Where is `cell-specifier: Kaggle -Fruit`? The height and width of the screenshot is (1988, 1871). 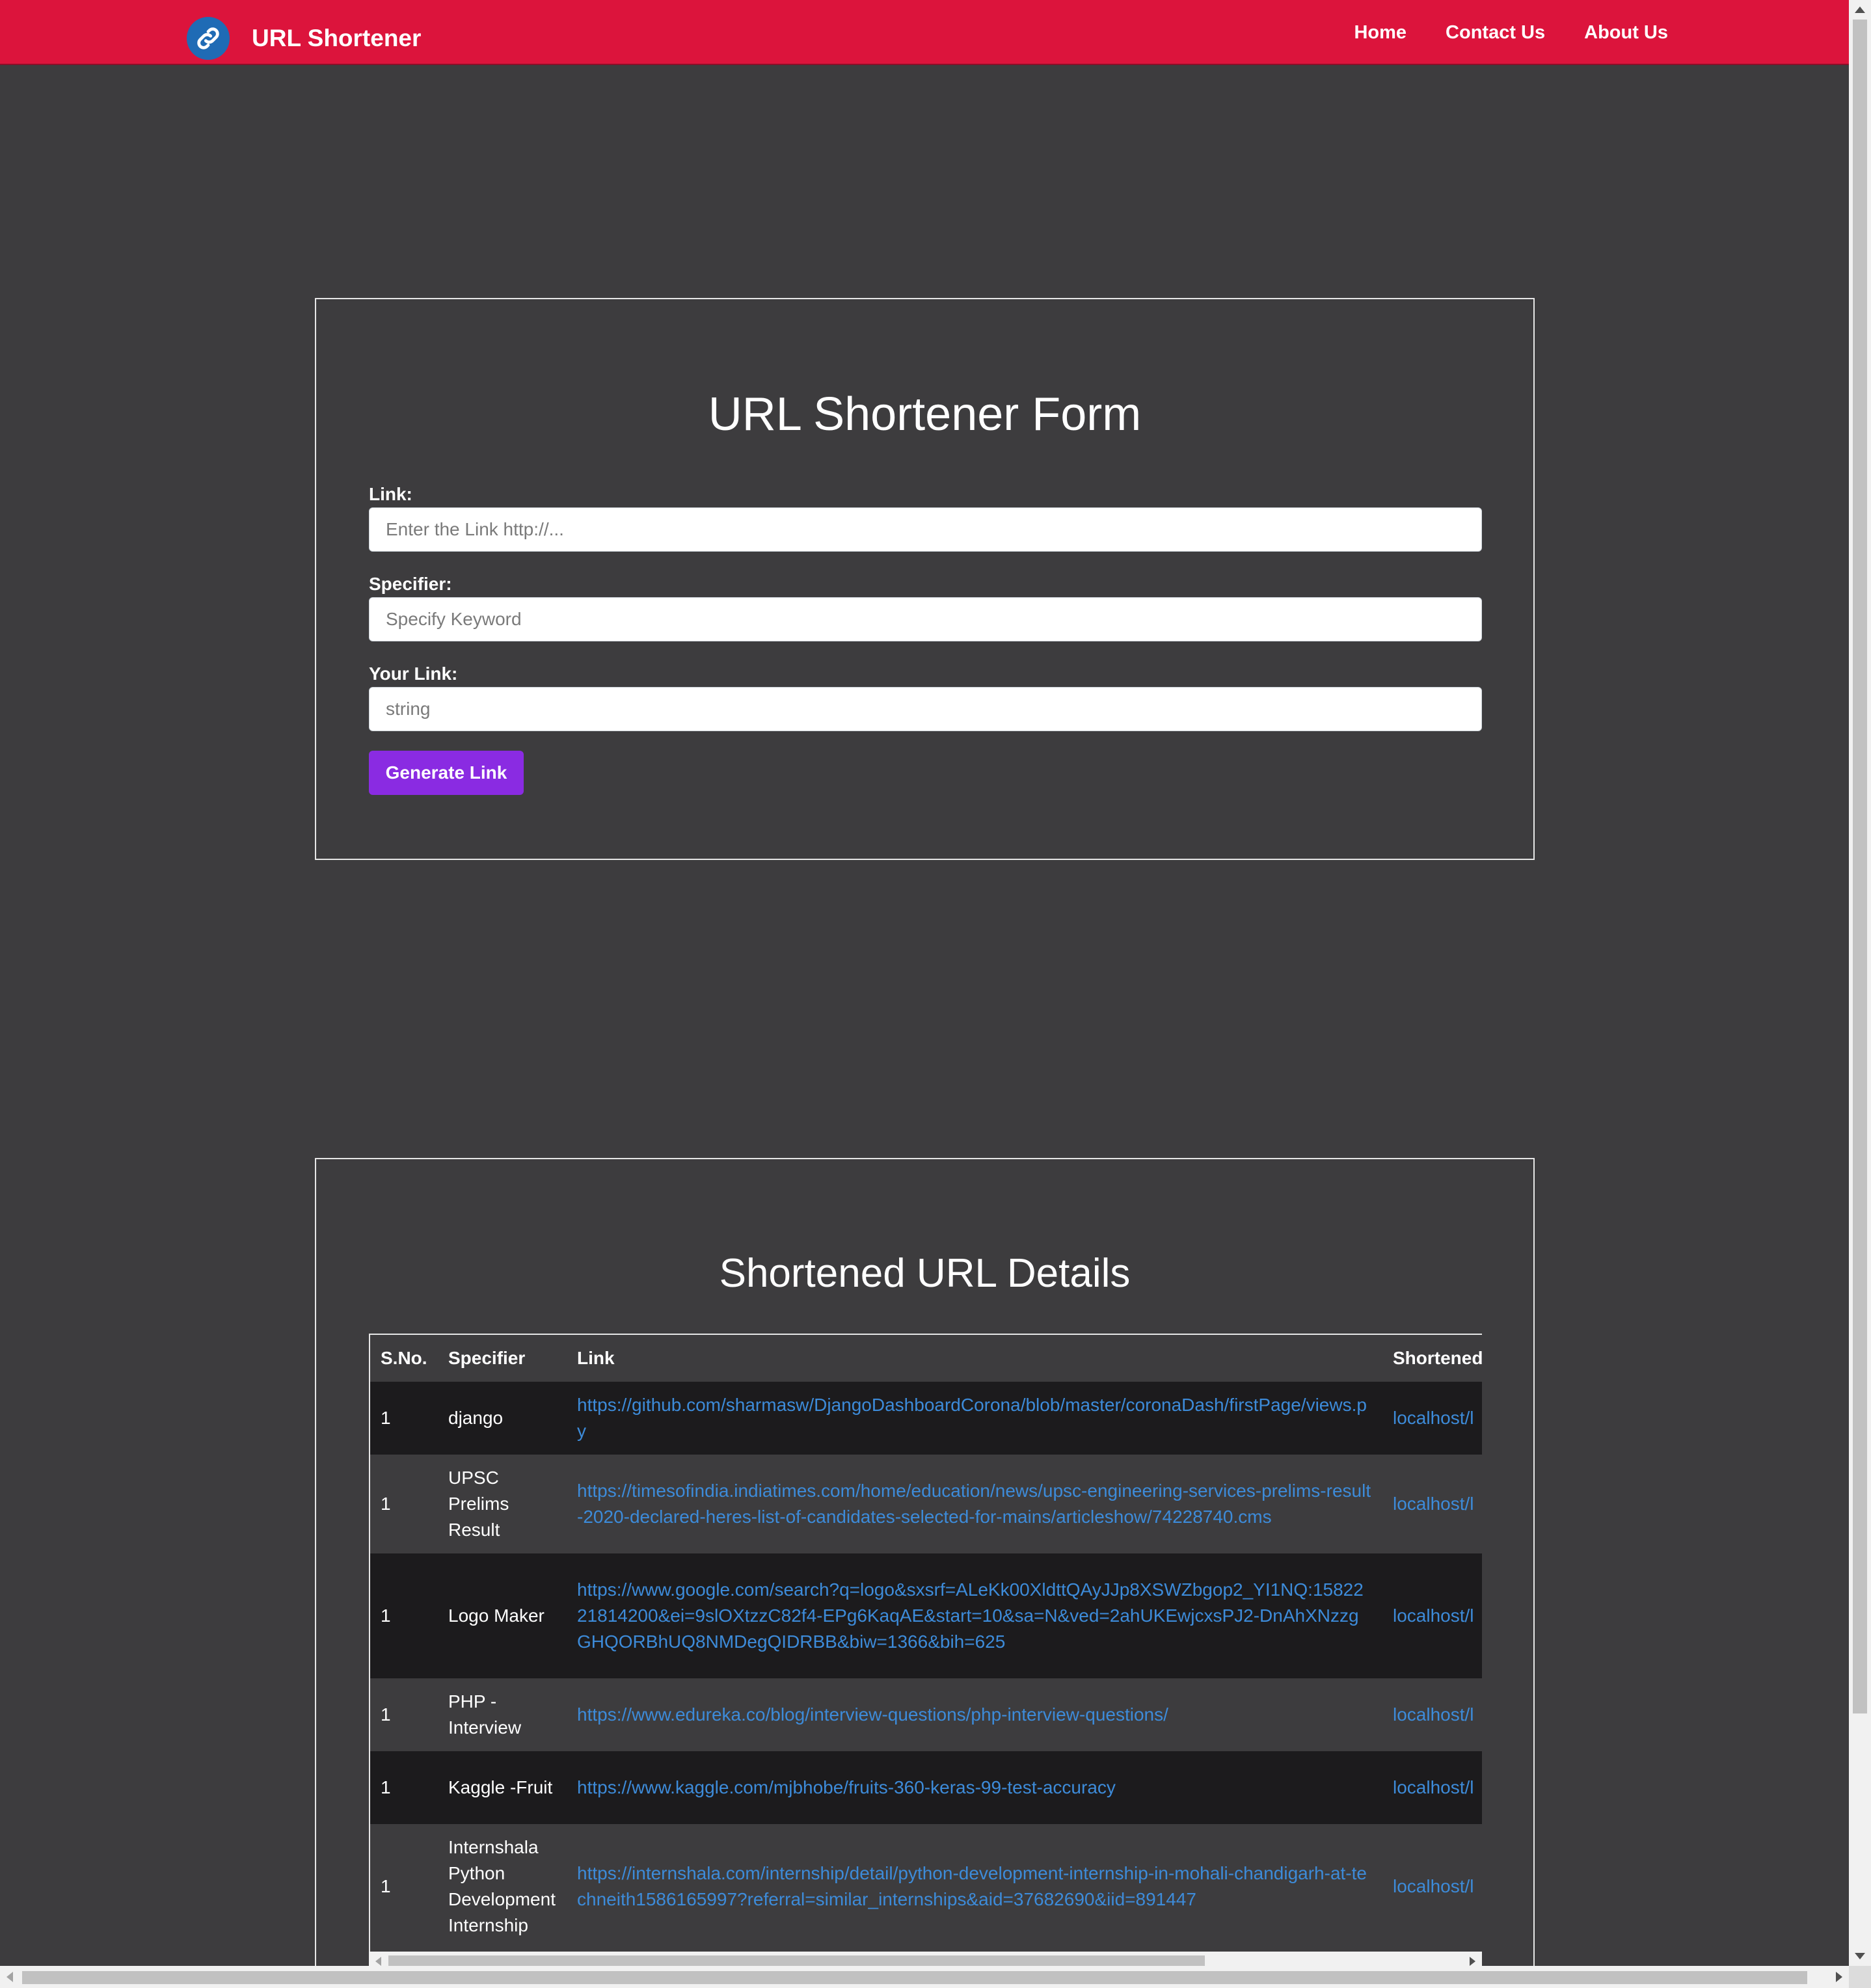 cell-specifier: Kaggle -Fruit is located at coordinates (502, 1787).